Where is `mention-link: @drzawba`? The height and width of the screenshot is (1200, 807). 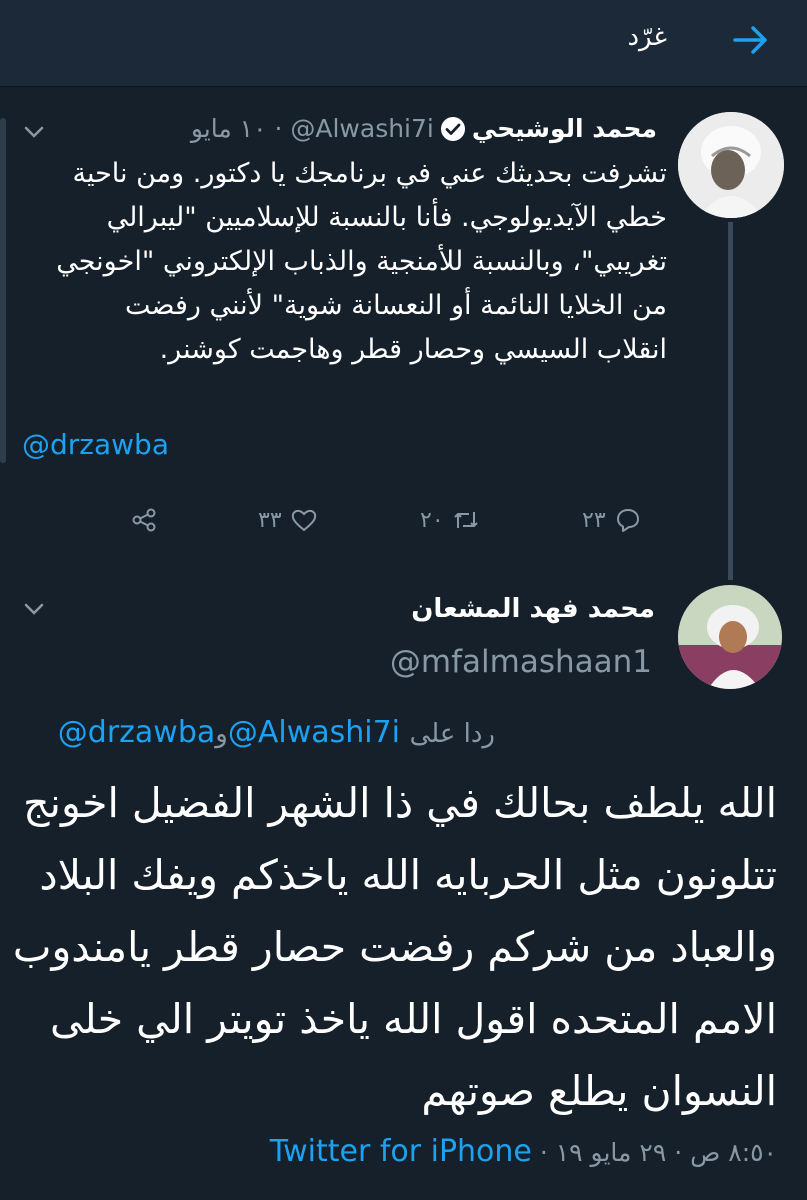
mention-link: @drzawba is located at coordinates (95, 444).